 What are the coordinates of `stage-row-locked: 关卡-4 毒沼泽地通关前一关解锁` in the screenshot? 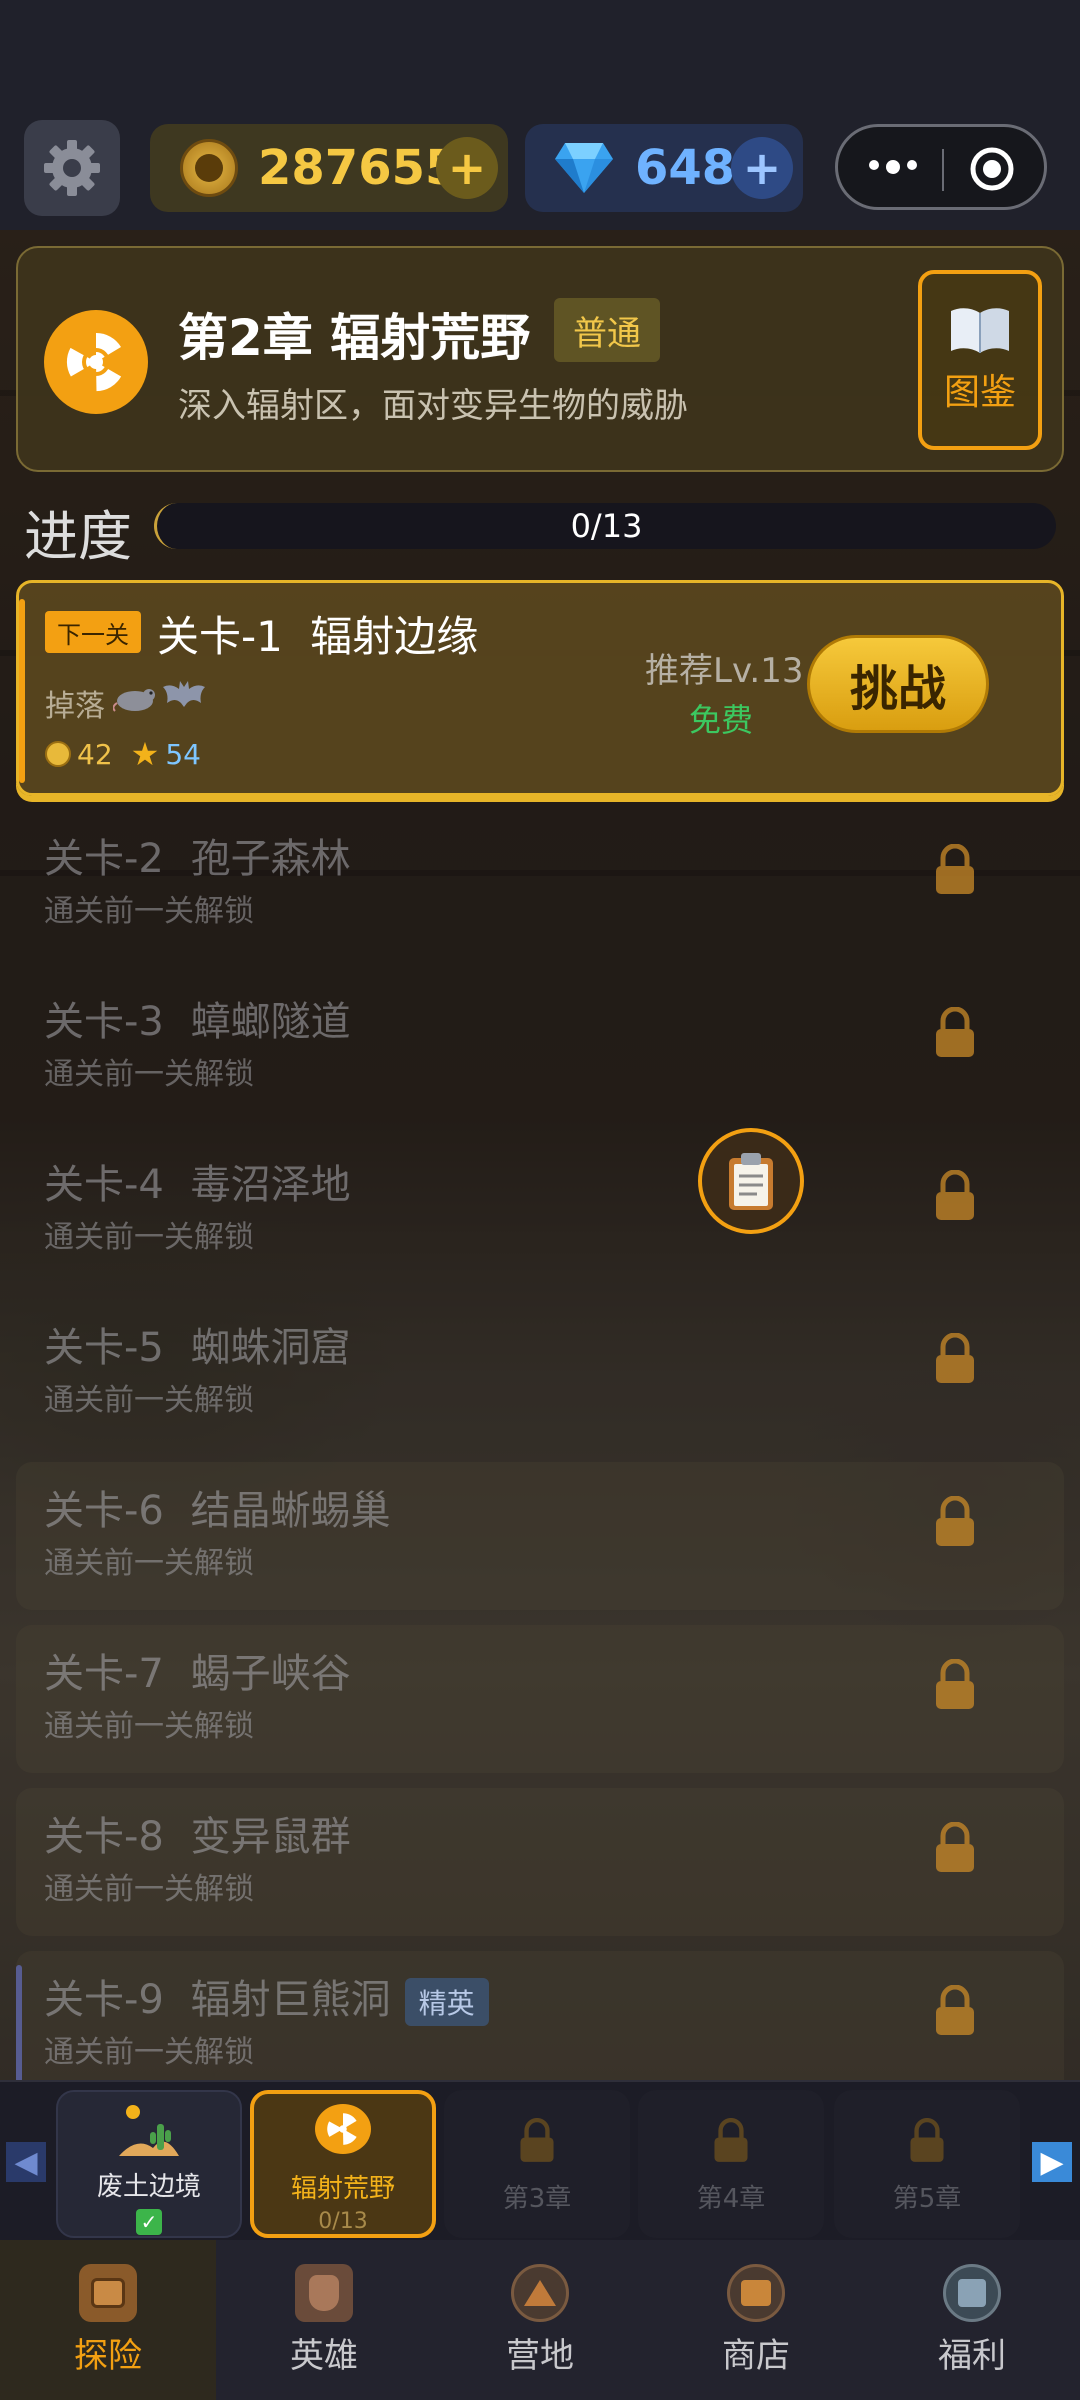 It's located at (540, 1210).